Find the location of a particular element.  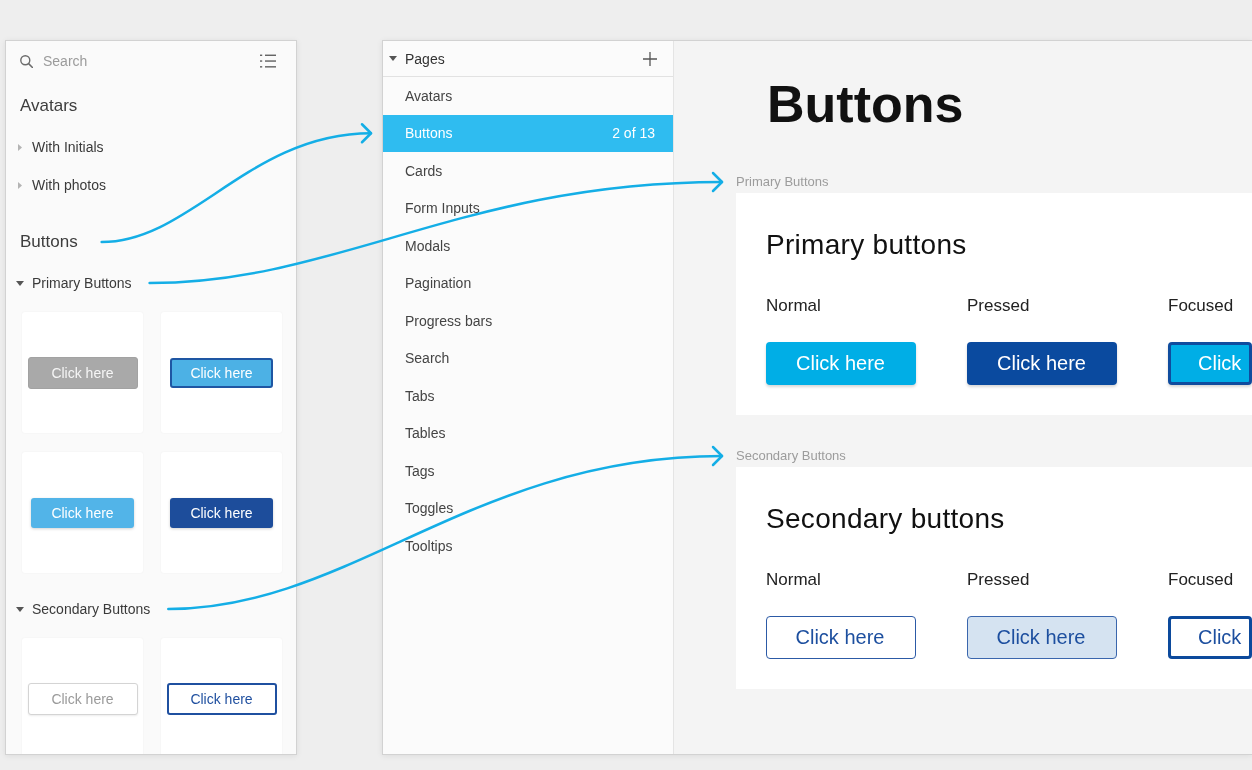

search-field: Search is located at coordinates (146, 61).